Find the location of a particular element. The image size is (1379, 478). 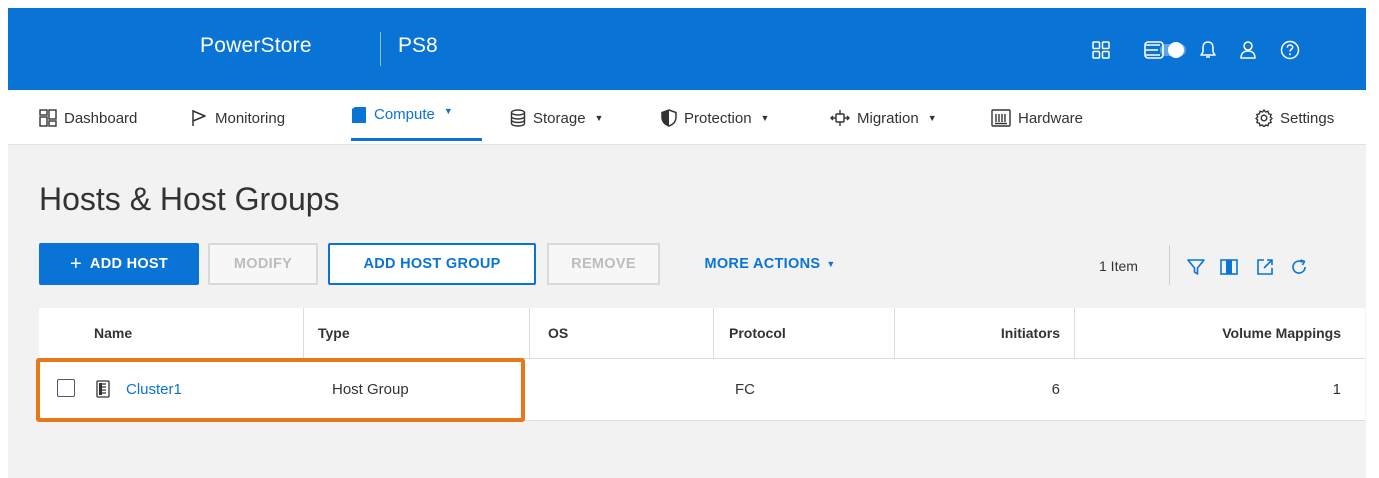

add-host-button: + ADD HOST is located at coordinates (119, 264).